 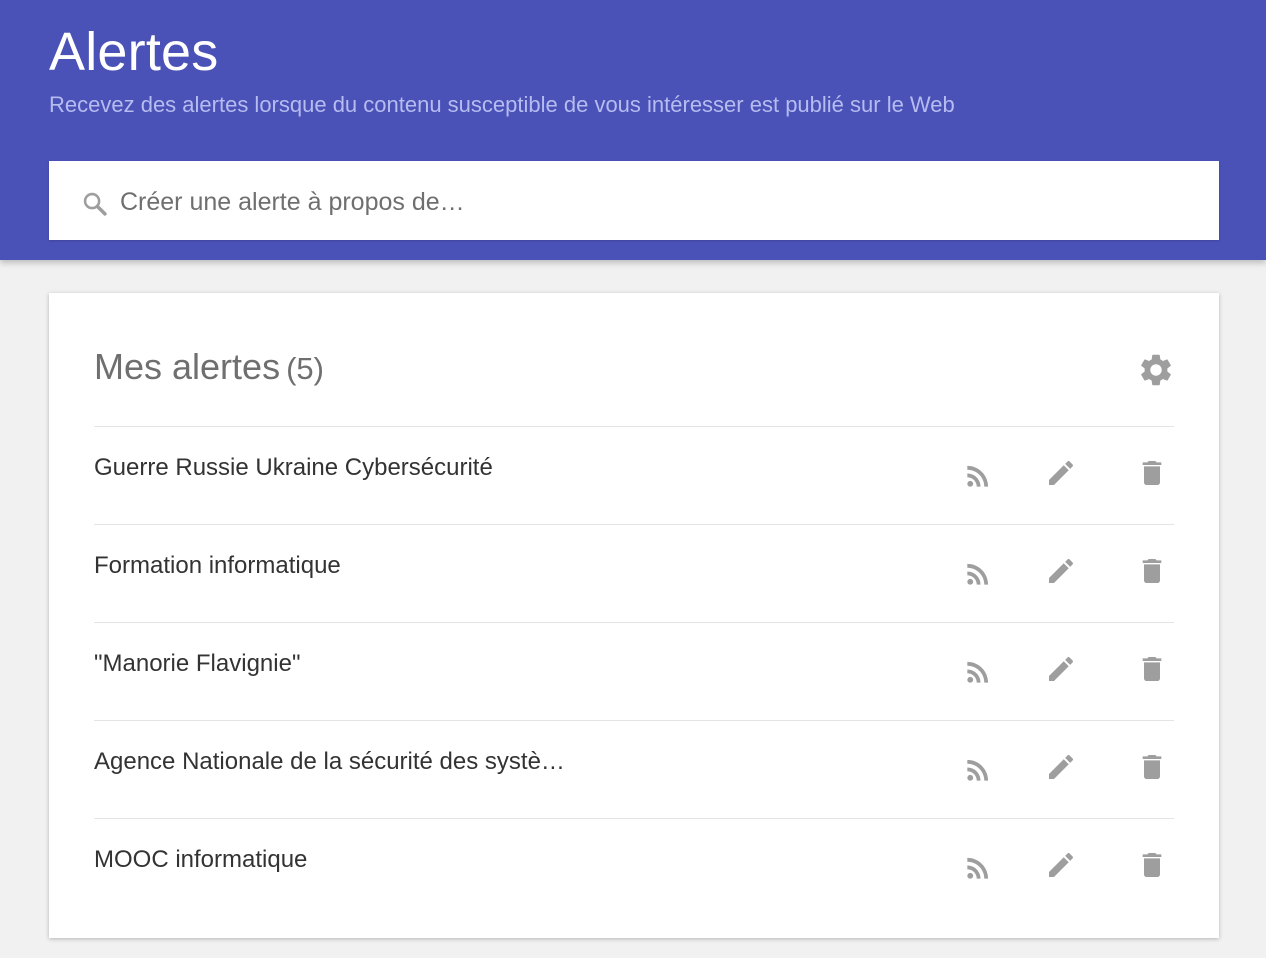 What do you see at coordinates (197, 664) in the screenshot?
I see `alert-label: "Manorie Flavignie"` at bounding box center [197, 664].